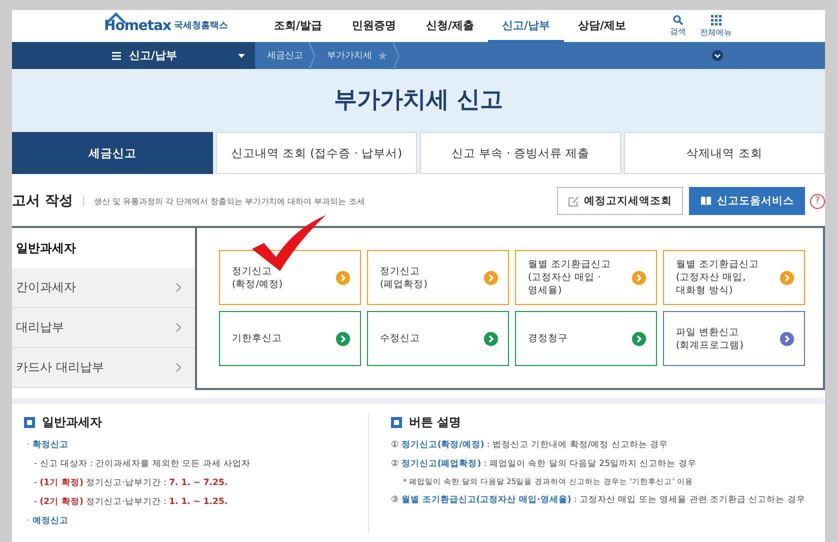 This screenshot has height=542, width=837. I want to click on star-icon, so click(382, 55).